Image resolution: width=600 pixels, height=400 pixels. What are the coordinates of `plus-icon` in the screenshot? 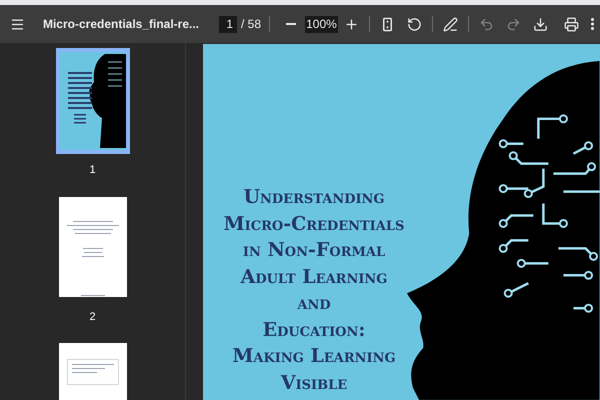 It's located at (351, 24).